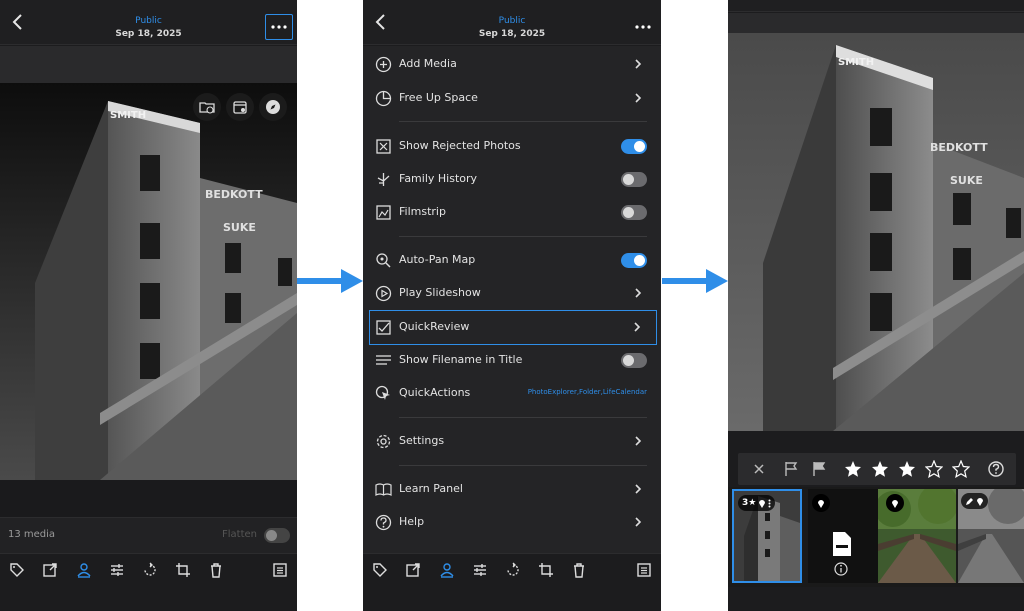 Image resolution: width=1024 pixels, height=611 pixels. I want to click on media-info-bar: 13 media Flatten, so click(148, 535).